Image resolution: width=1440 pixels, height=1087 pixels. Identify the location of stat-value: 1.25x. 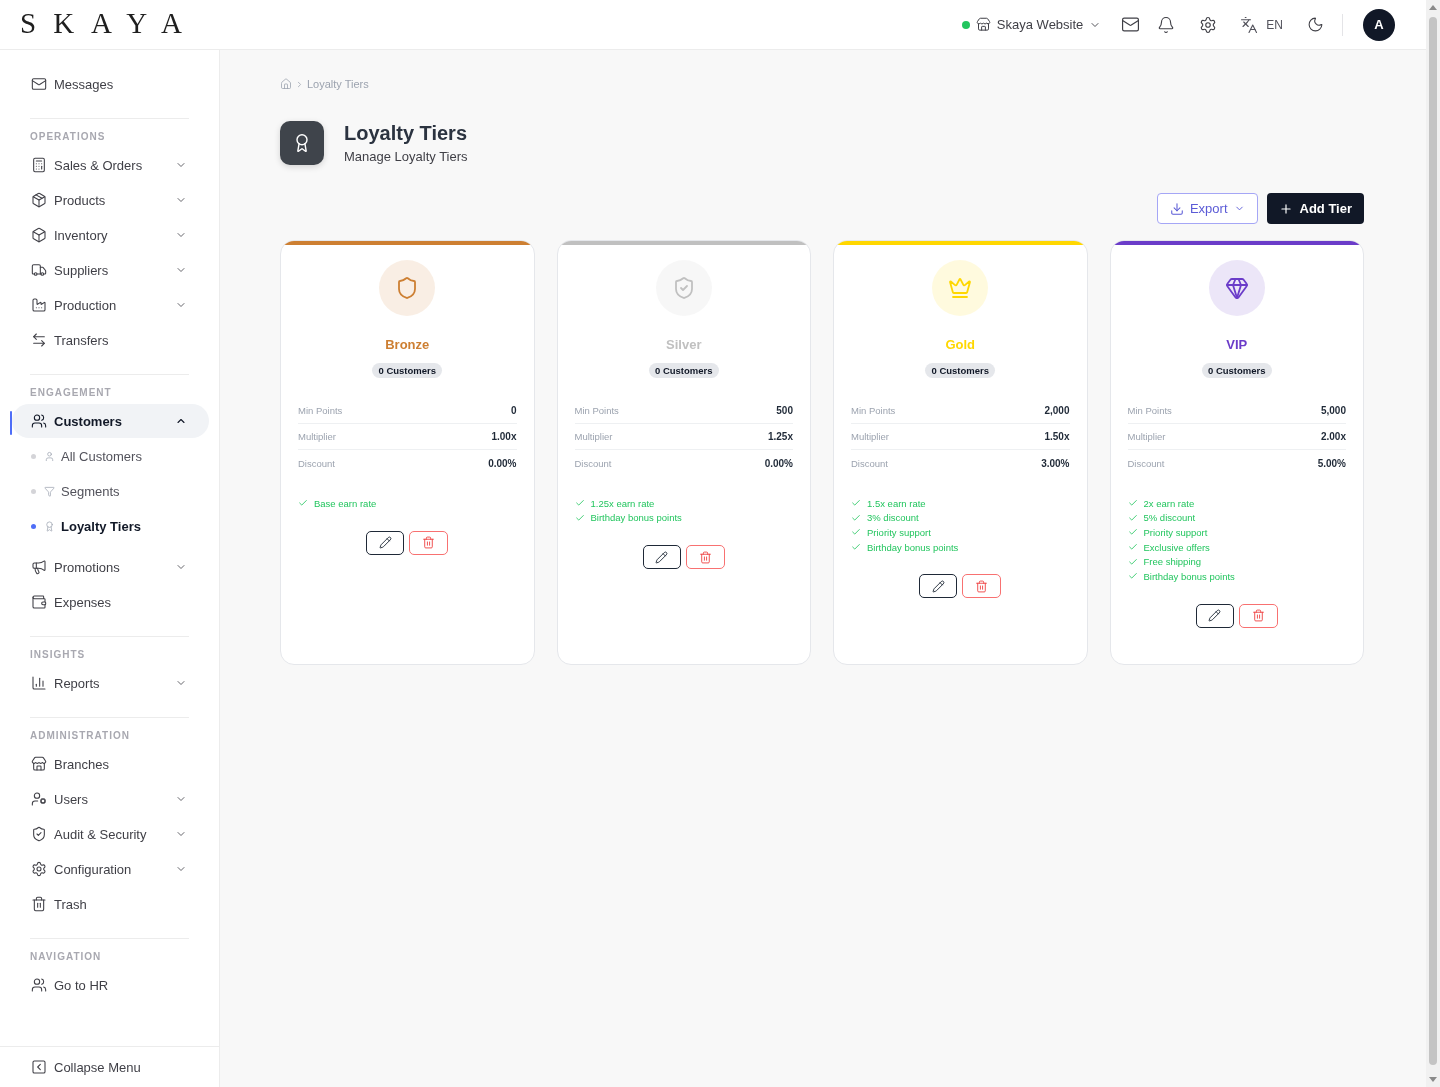
(780, 436).